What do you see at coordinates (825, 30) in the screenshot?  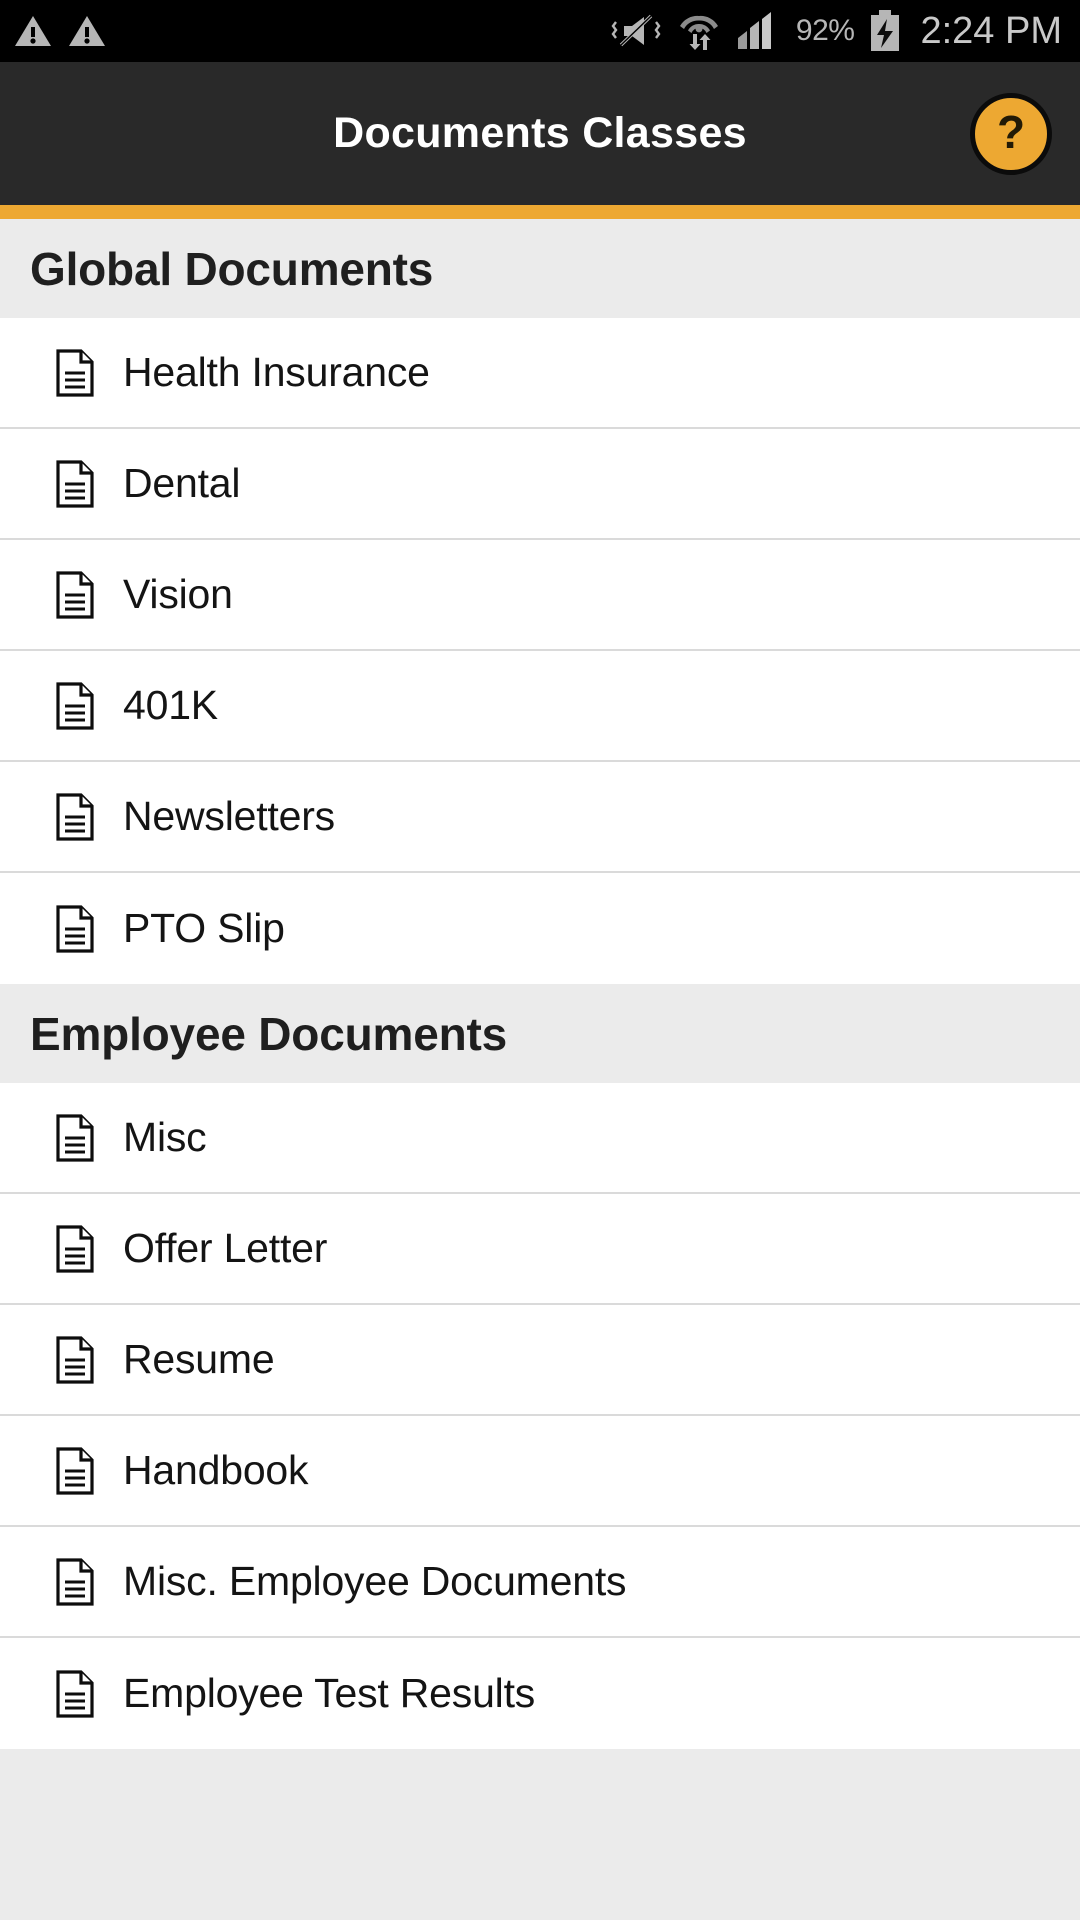 I see `battery-percent-label: 92%` at bounding box center [825, 30].